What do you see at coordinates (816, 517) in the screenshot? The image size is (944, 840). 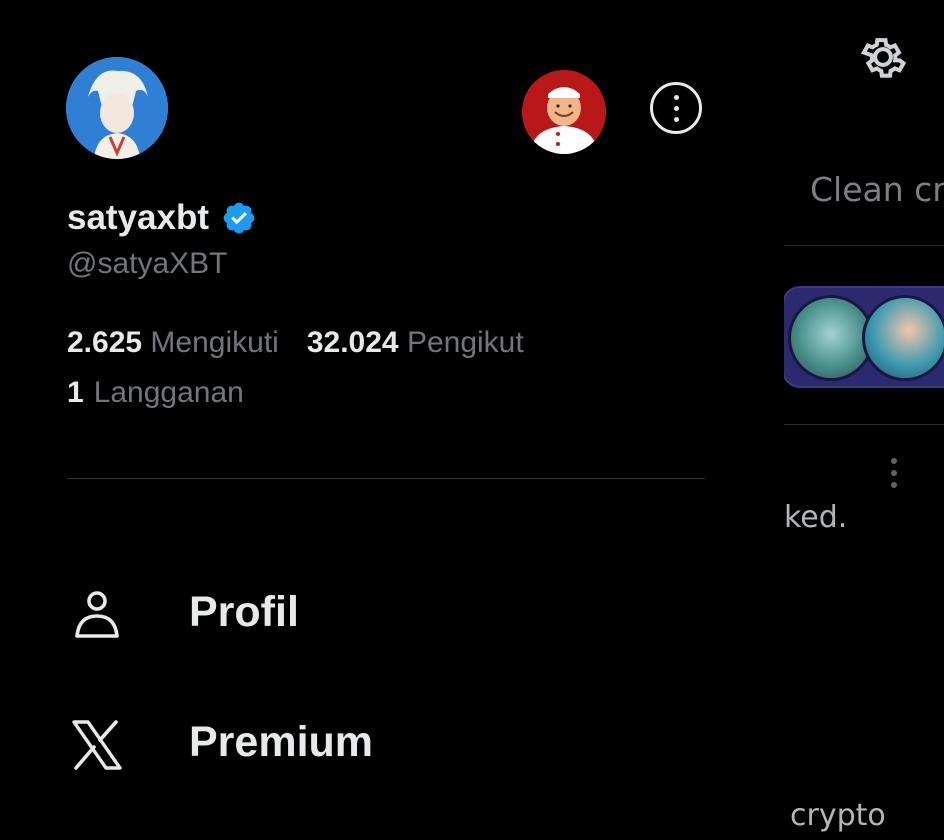 I see `background-snippet: ked.` at bounding box center [816, 517].